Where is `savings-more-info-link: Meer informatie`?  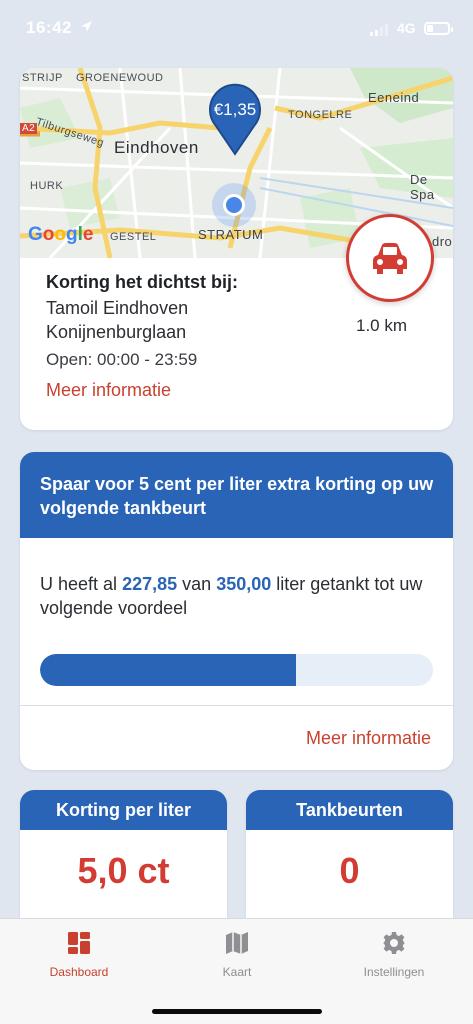
savings-more-info-link: Meer informatie is located at coordinates (368, 738).